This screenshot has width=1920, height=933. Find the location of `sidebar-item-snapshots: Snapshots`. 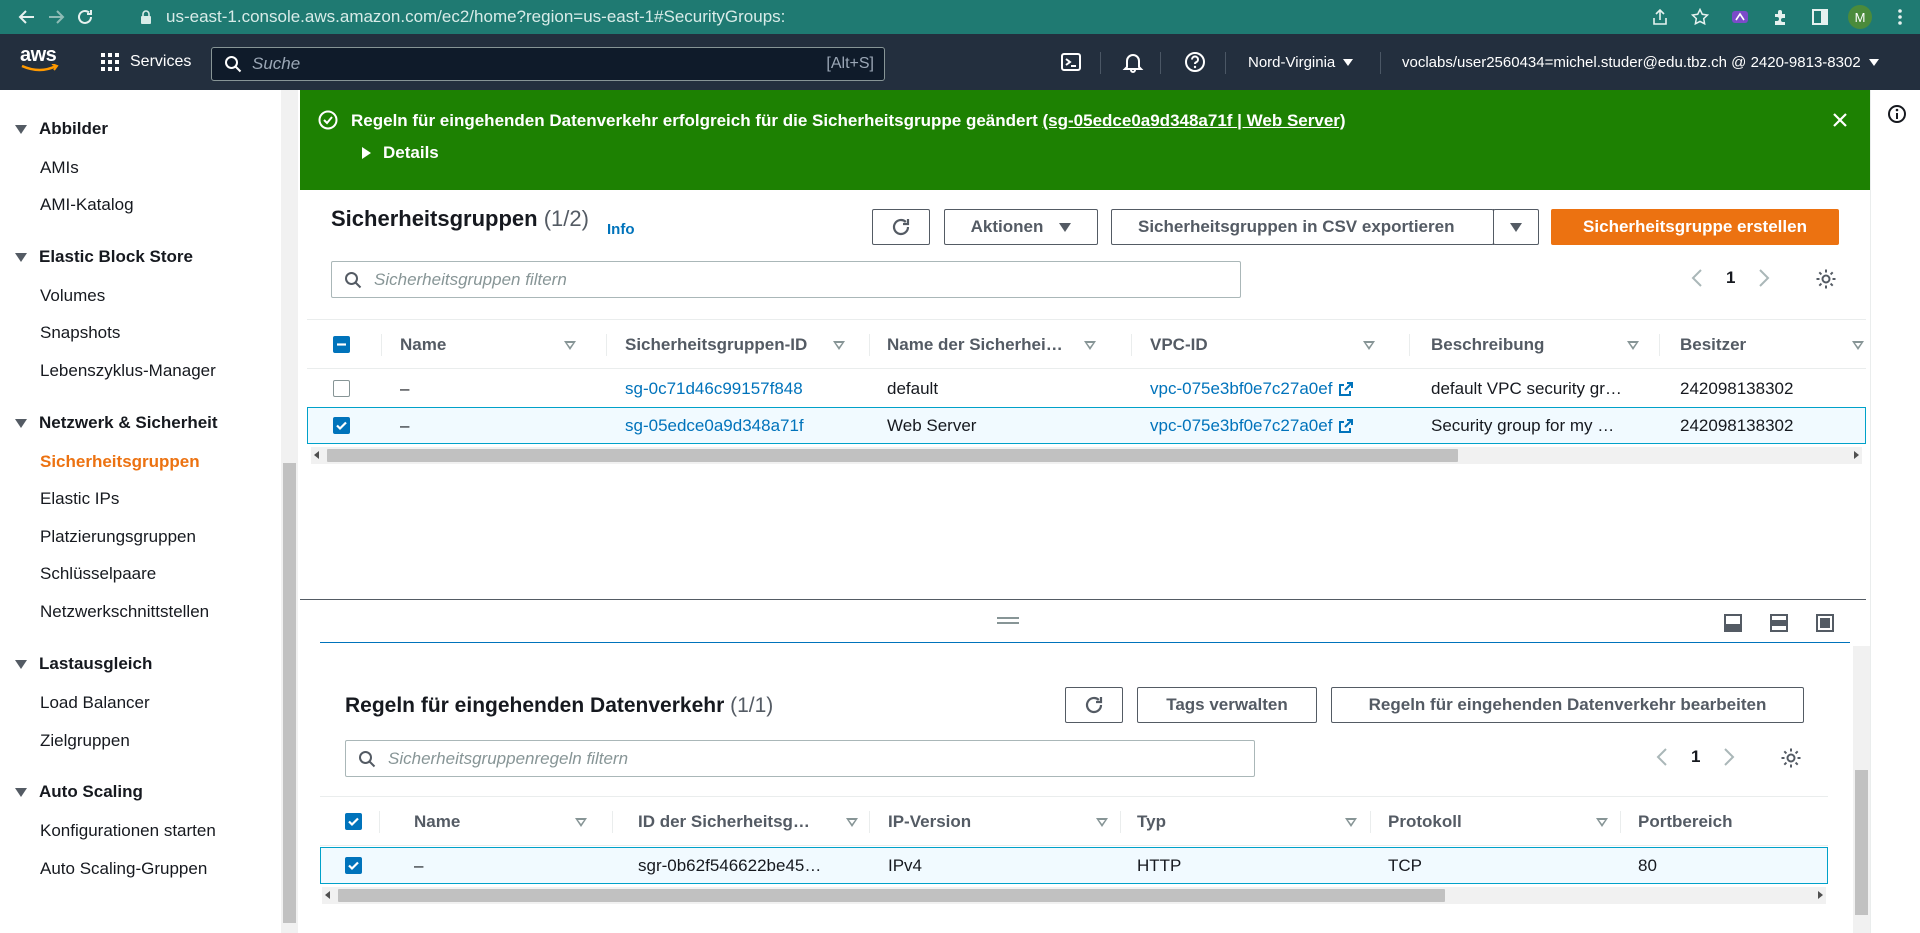

sidebar-item-snapshots: Snapshots is located at coordinates (80, 333).